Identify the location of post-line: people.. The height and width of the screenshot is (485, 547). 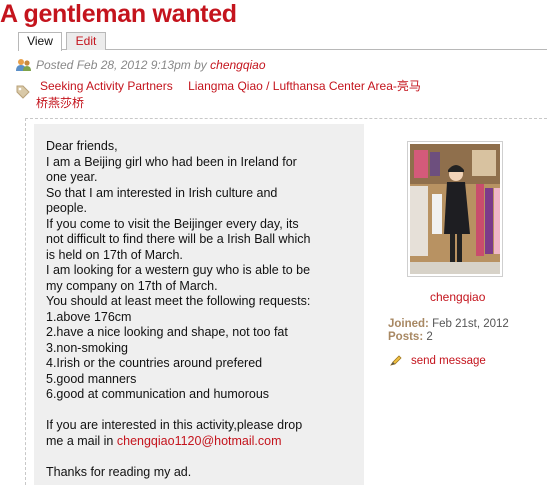
(67, 208).